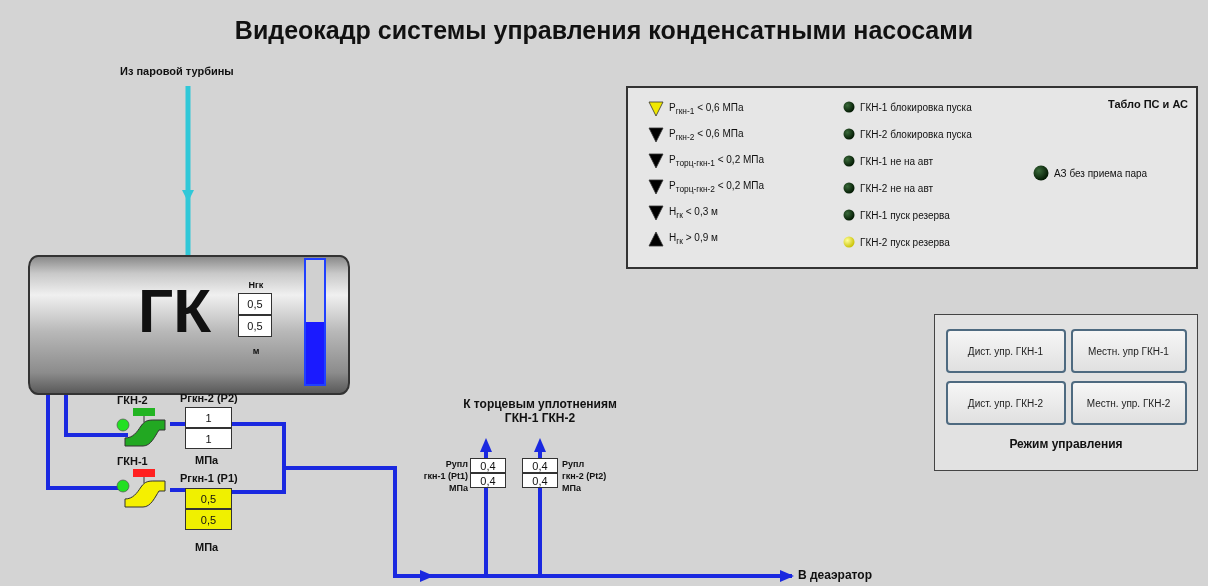 Image resolution: width=1208 pixels, height=586 pixels. Describe the element at coordinates (706, 135) in the screenshot. I see `alarm-text: Р$_{гкн-2}$ < 0,6 МПа` at that location.